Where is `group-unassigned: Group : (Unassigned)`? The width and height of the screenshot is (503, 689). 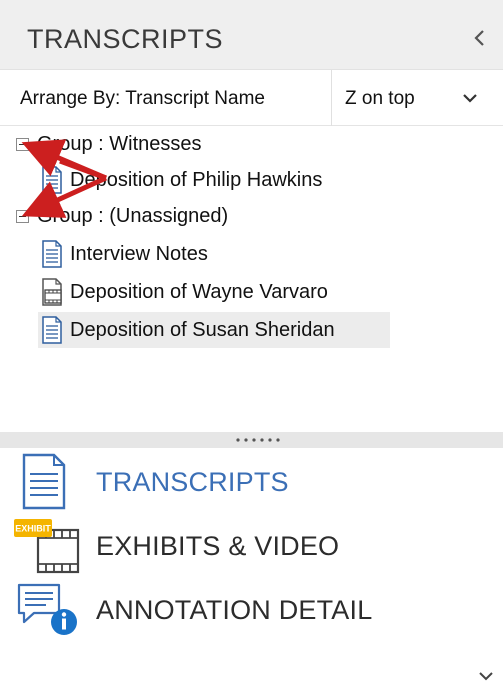 group-unassigned: Group : (Unassigned) is located at coordinates (122, 216).